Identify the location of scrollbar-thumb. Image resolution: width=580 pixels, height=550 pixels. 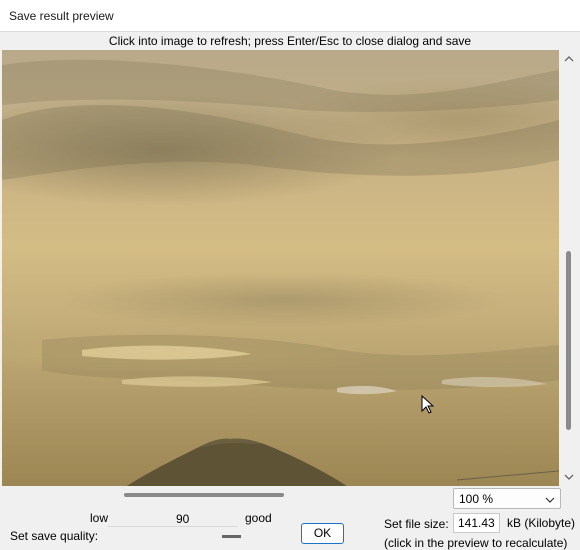
(568, 340).